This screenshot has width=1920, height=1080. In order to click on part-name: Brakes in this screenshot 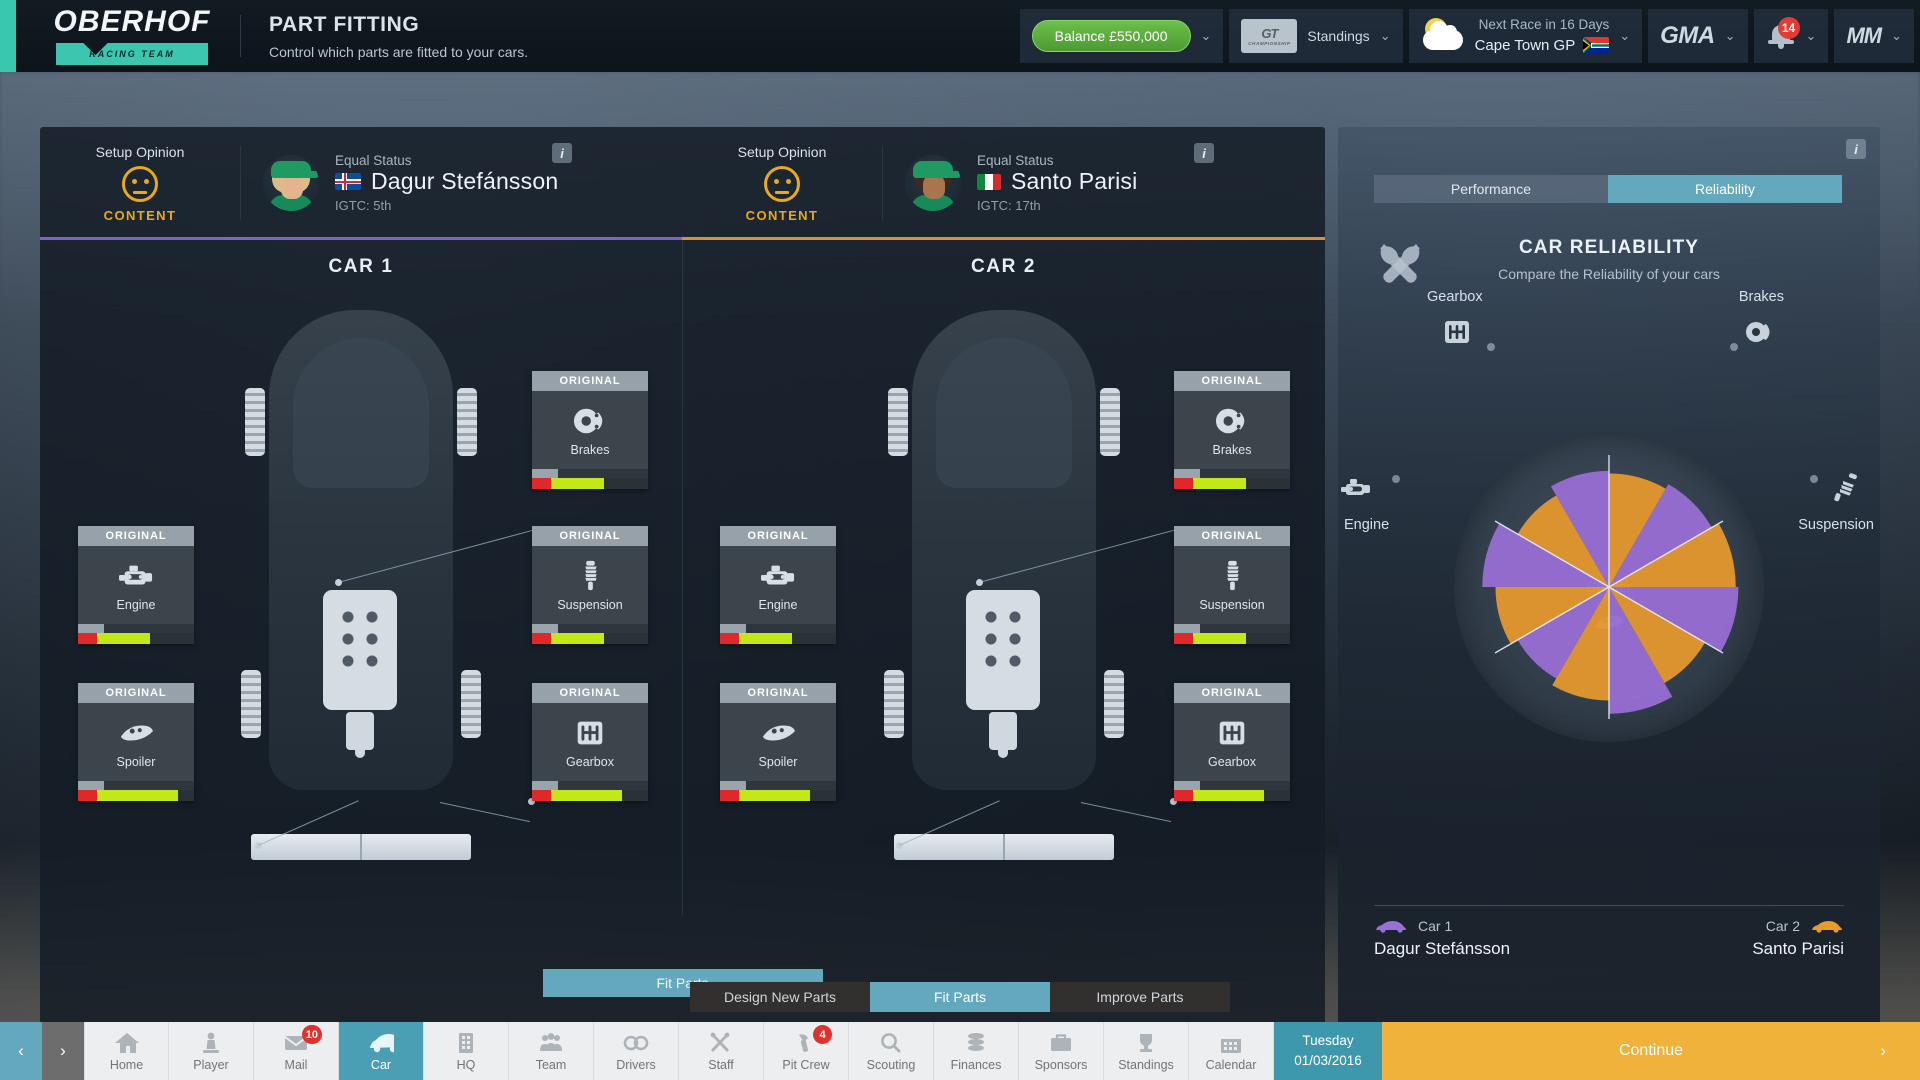, I will do `click(1232, 450)`.